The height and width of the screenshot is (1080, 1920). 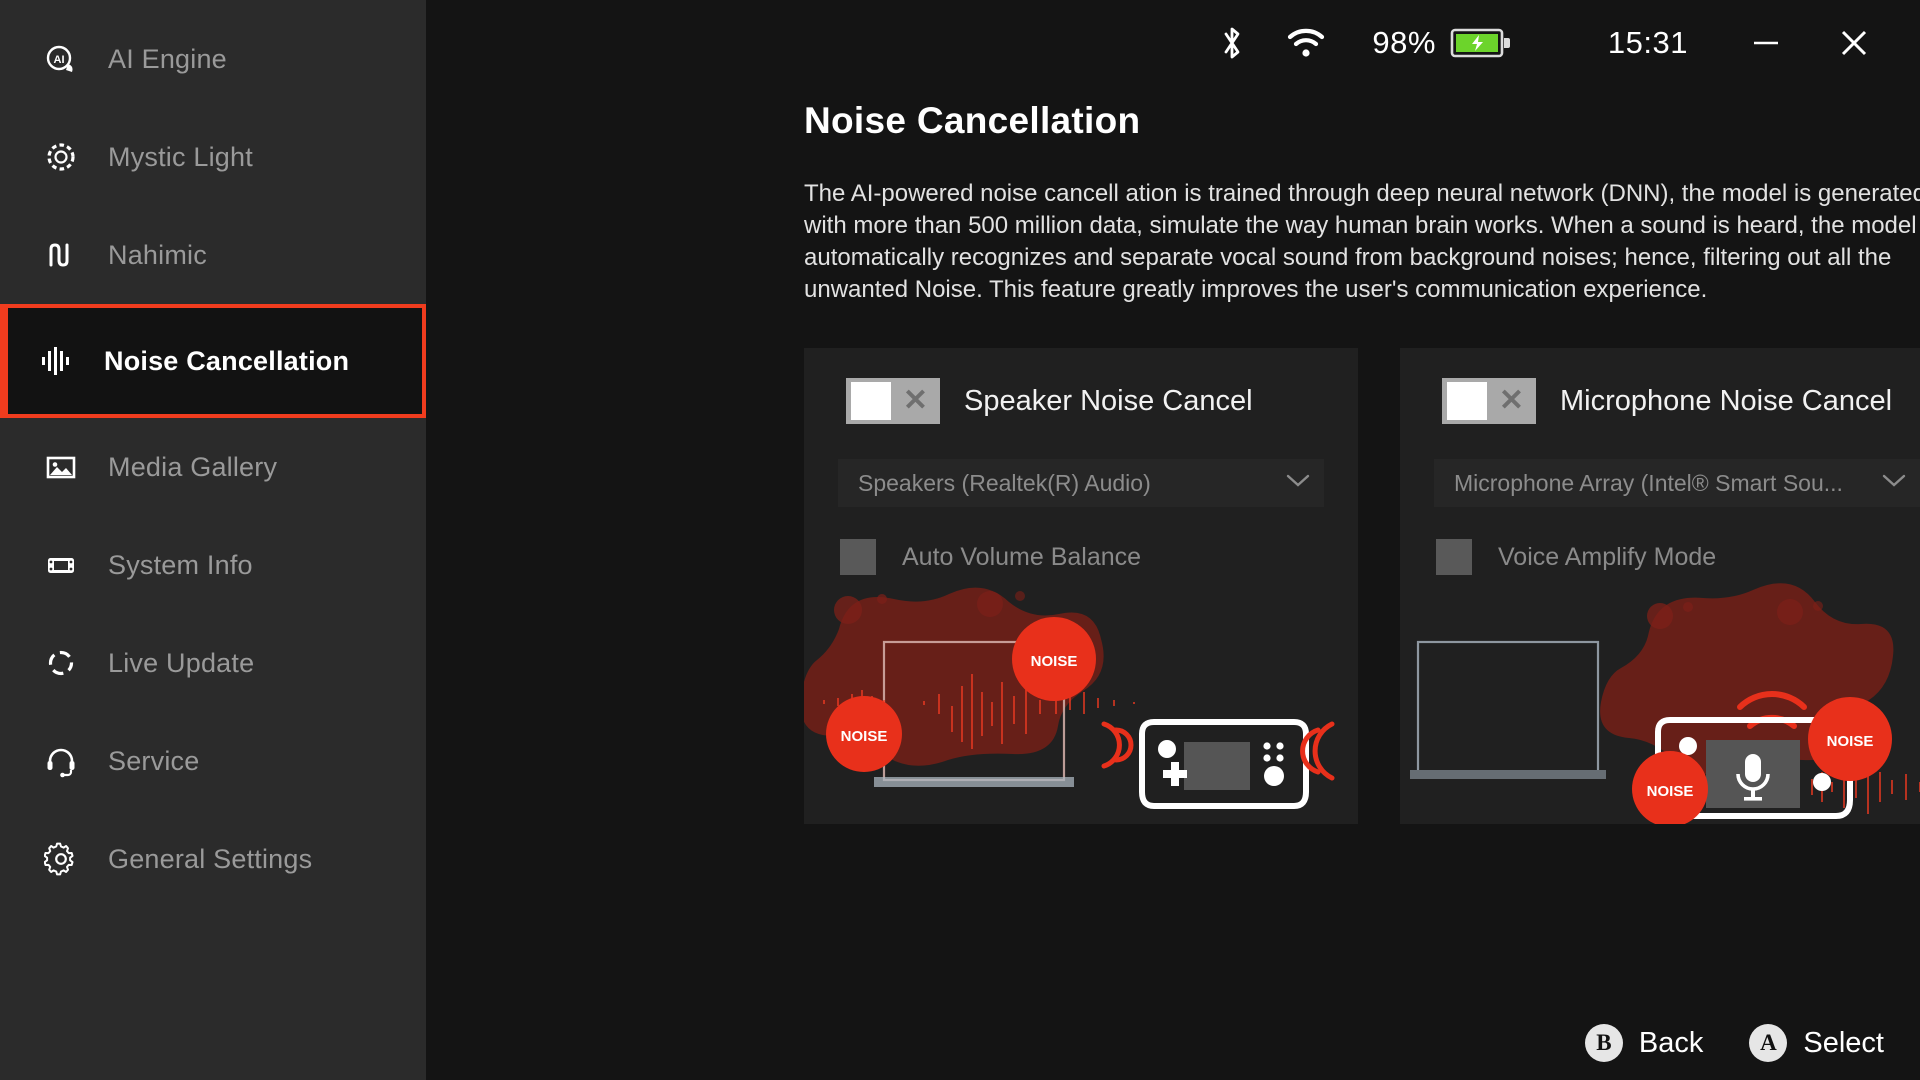 I want to click on refresh-circle-icon, so click(x=61, y=663).